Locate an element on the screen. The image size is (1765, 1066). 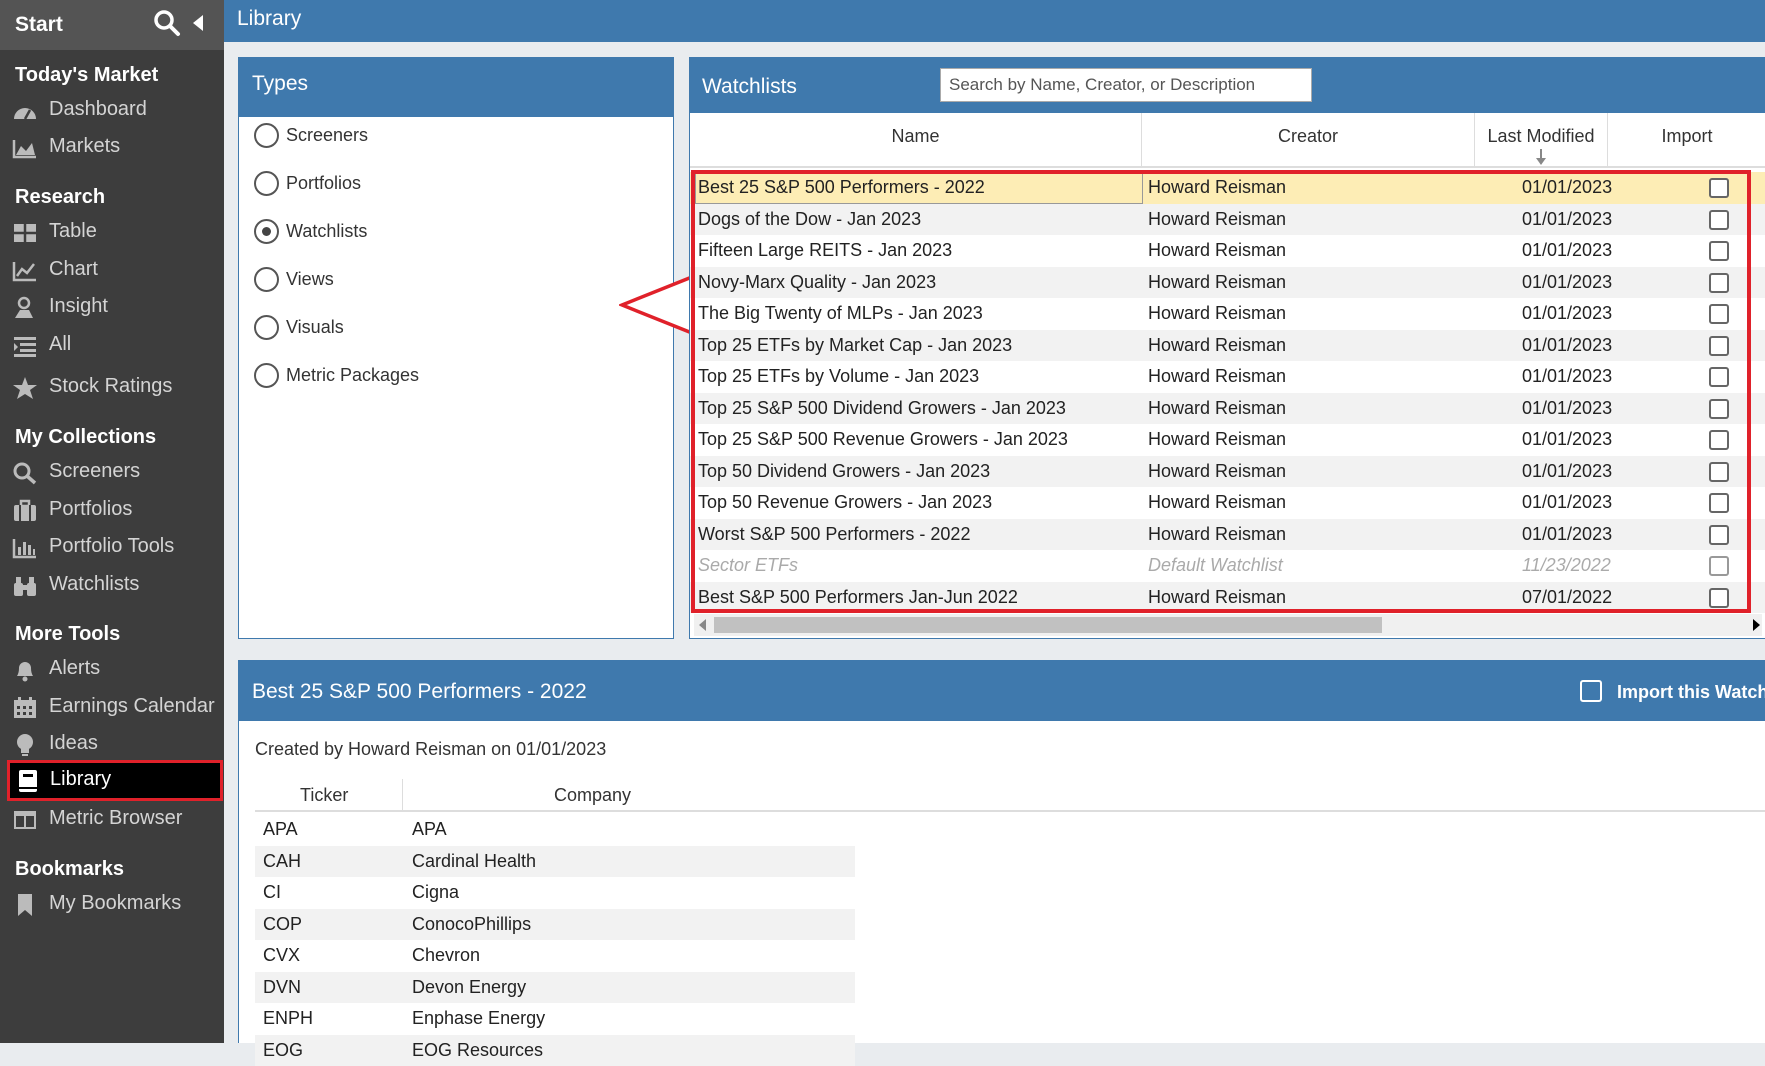
ticker-cell: CAH is located at coordinates (282, 861).